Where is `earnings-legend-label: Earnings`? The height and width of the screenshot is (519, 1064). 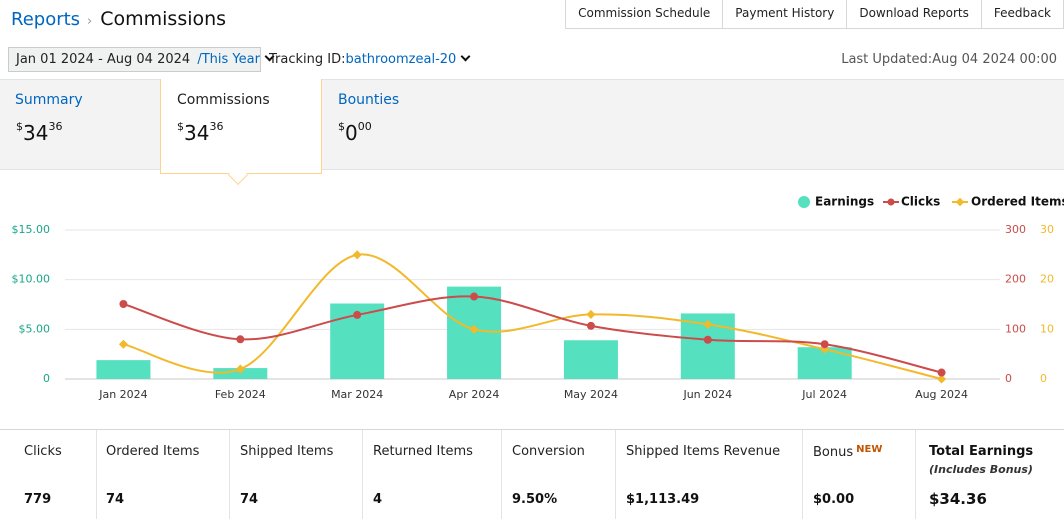 earnings-legend-label: Earnings is located at coordinates (844, 202).